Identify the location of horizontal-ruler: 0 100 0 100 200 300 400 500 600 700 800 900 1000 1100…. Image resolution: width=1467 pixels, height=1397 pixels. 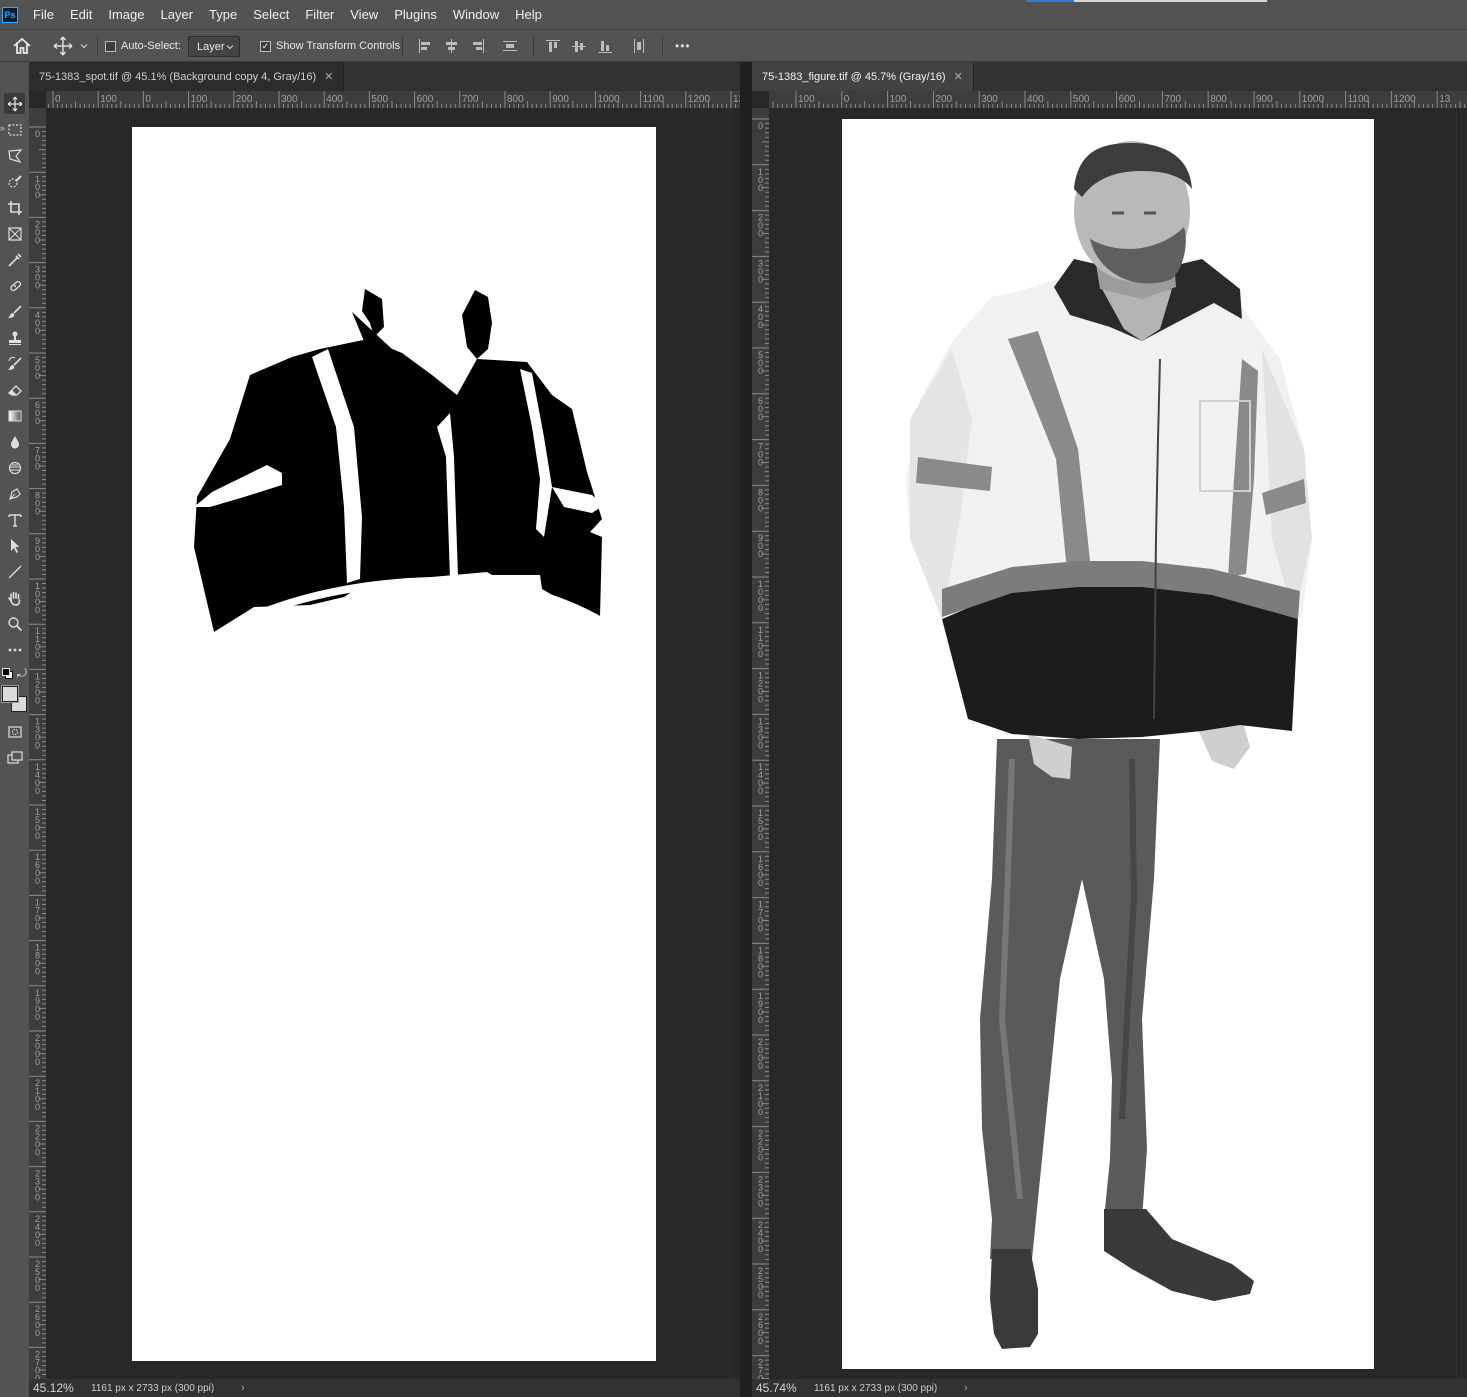
(393, 100).